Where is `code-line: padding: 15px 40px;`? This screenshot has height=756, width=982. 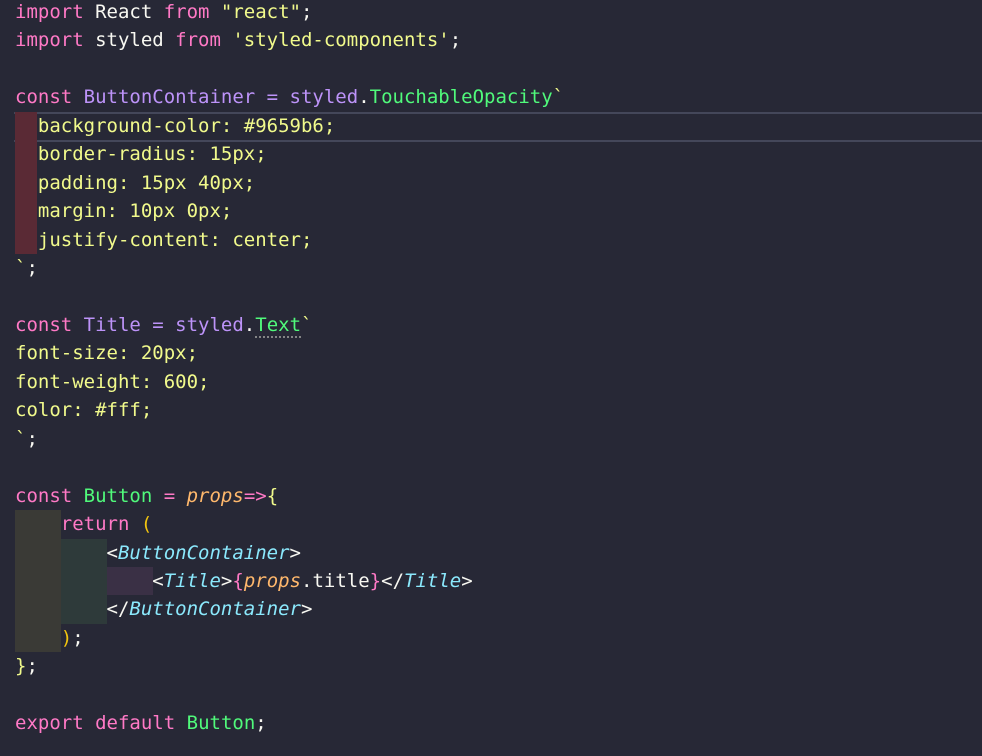 code-line: padding: 15px 40px; is located at coordinates (135, 183).